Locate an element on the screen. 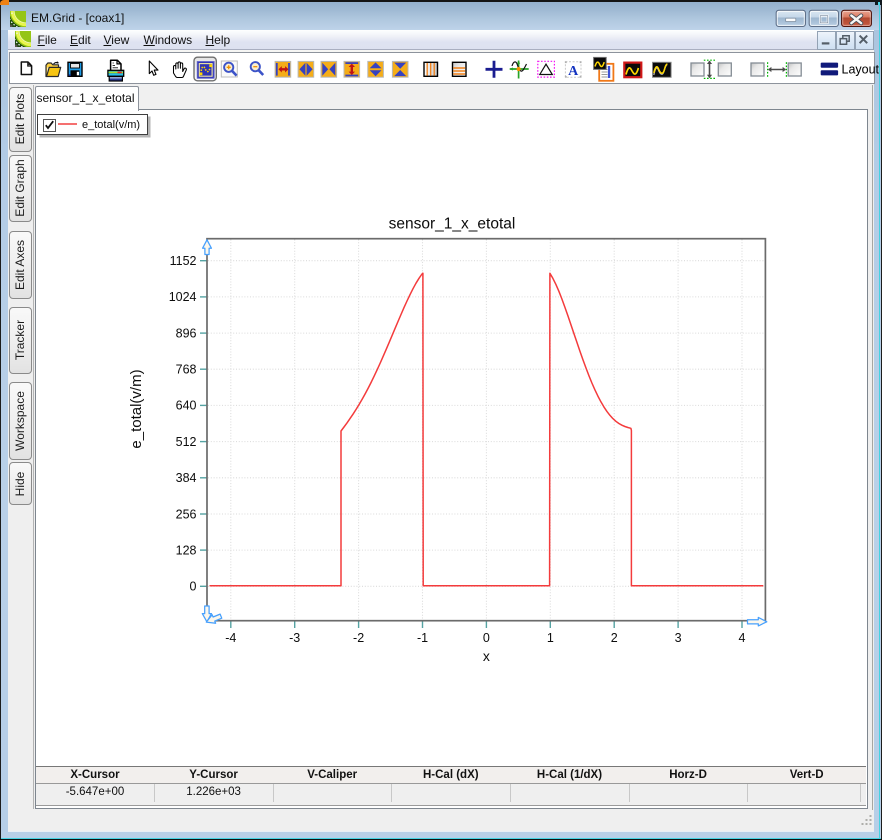  svg-text: -2 is located at coordinates (358, 638).